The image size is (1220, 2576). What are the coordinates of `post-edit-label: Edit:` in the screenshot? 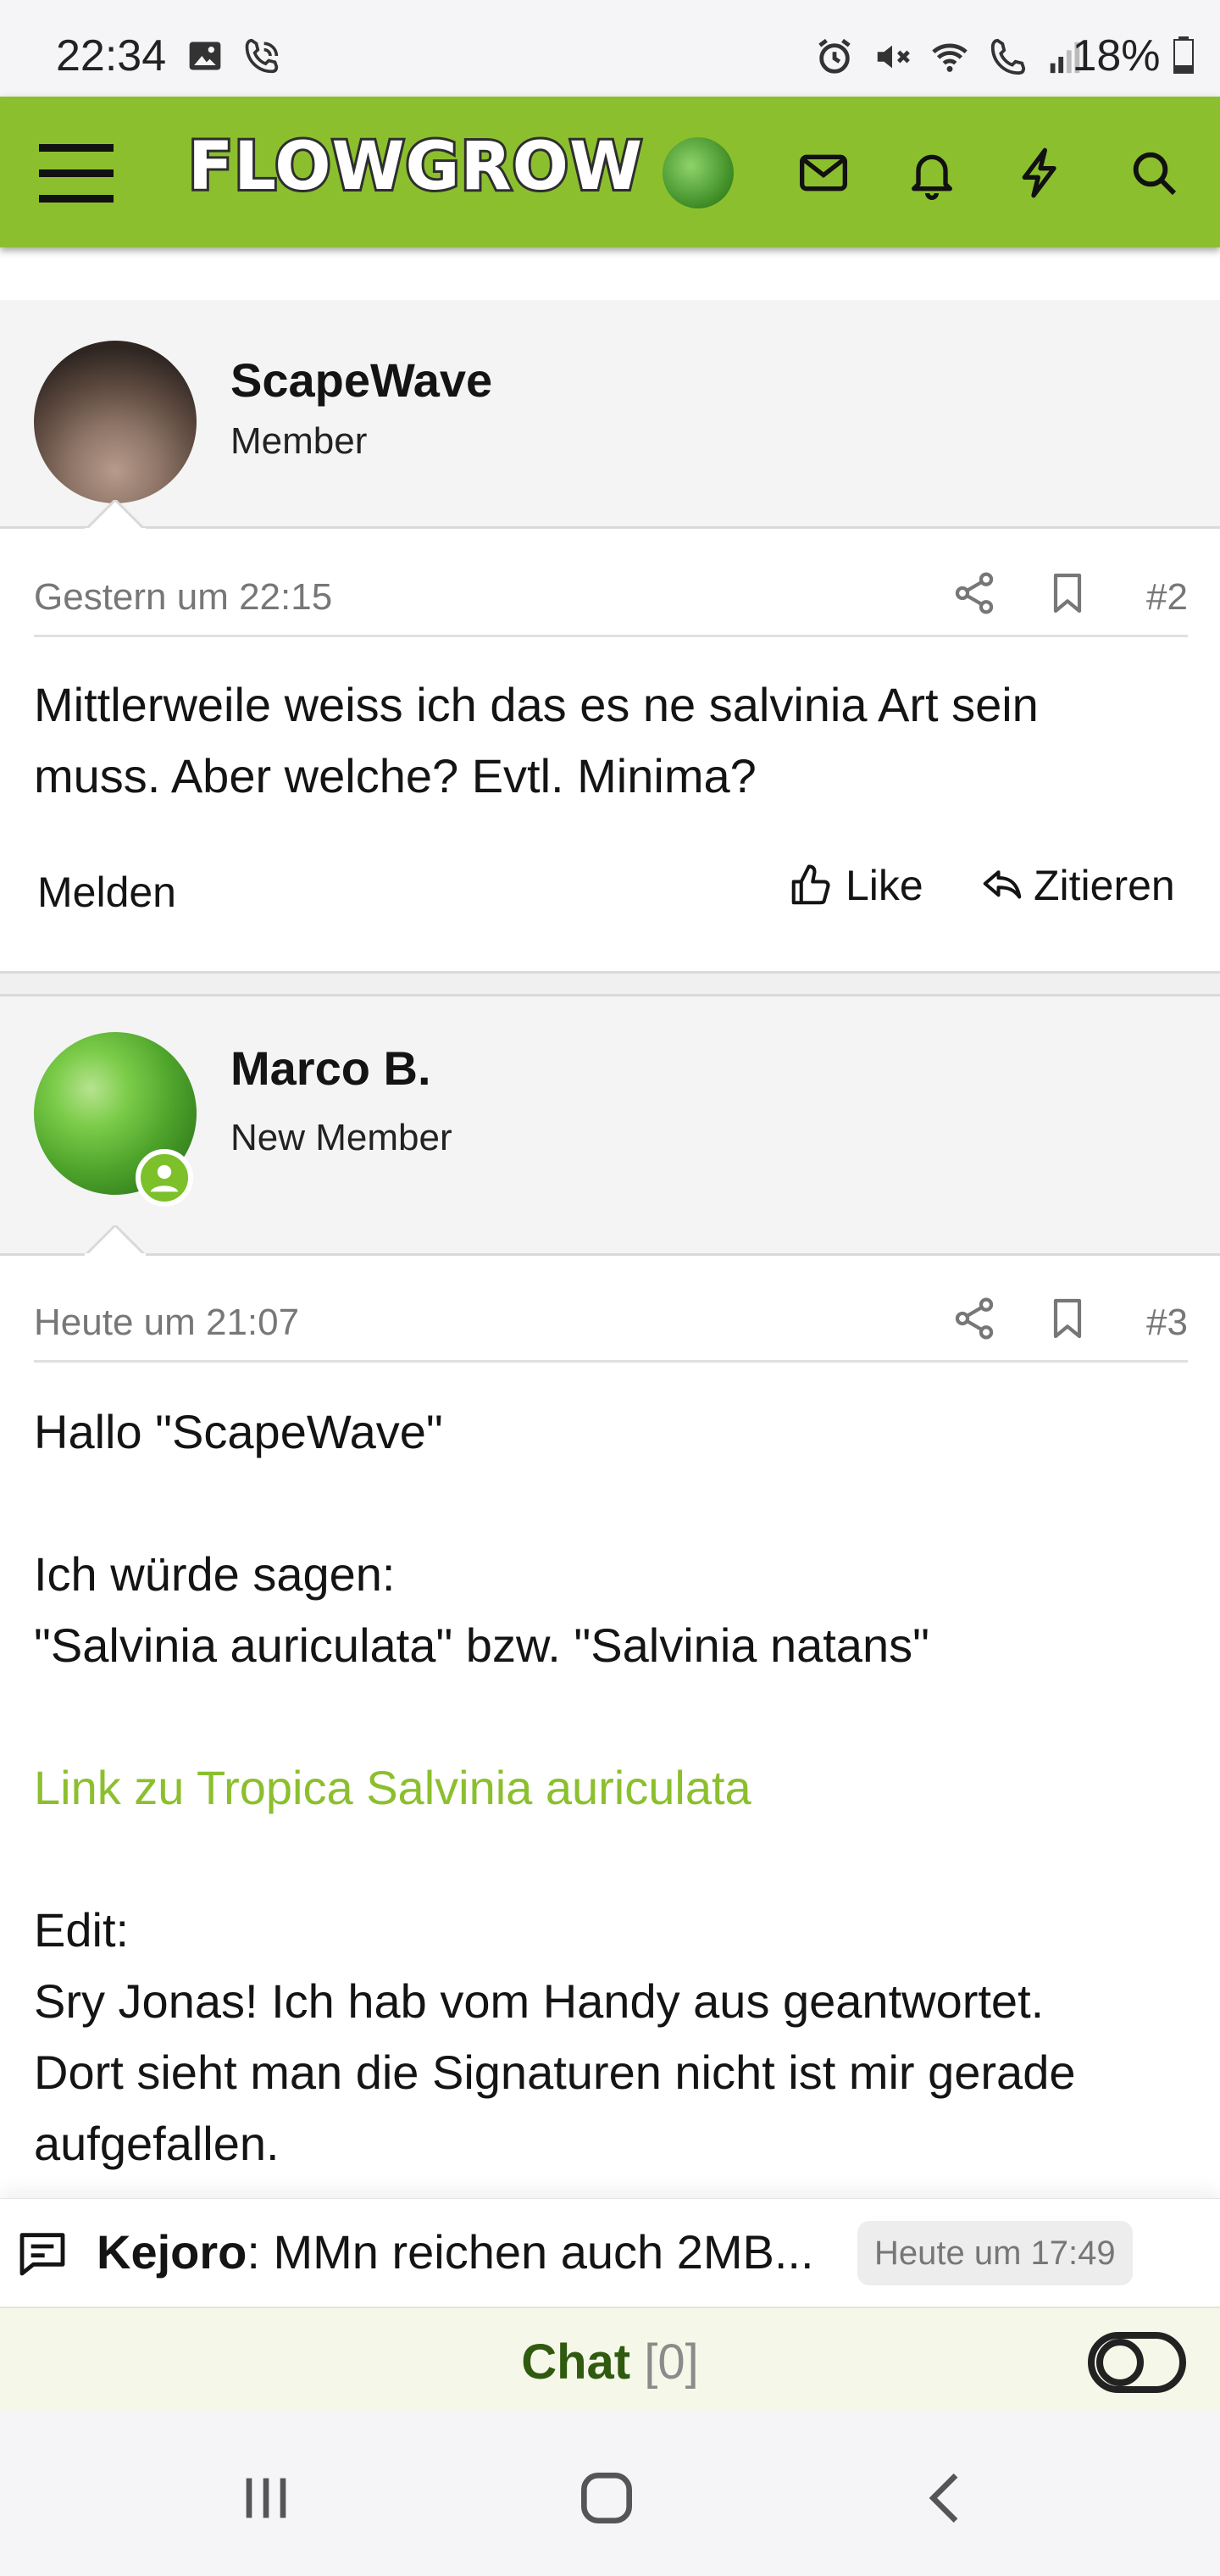 It's located at (82, 1930).